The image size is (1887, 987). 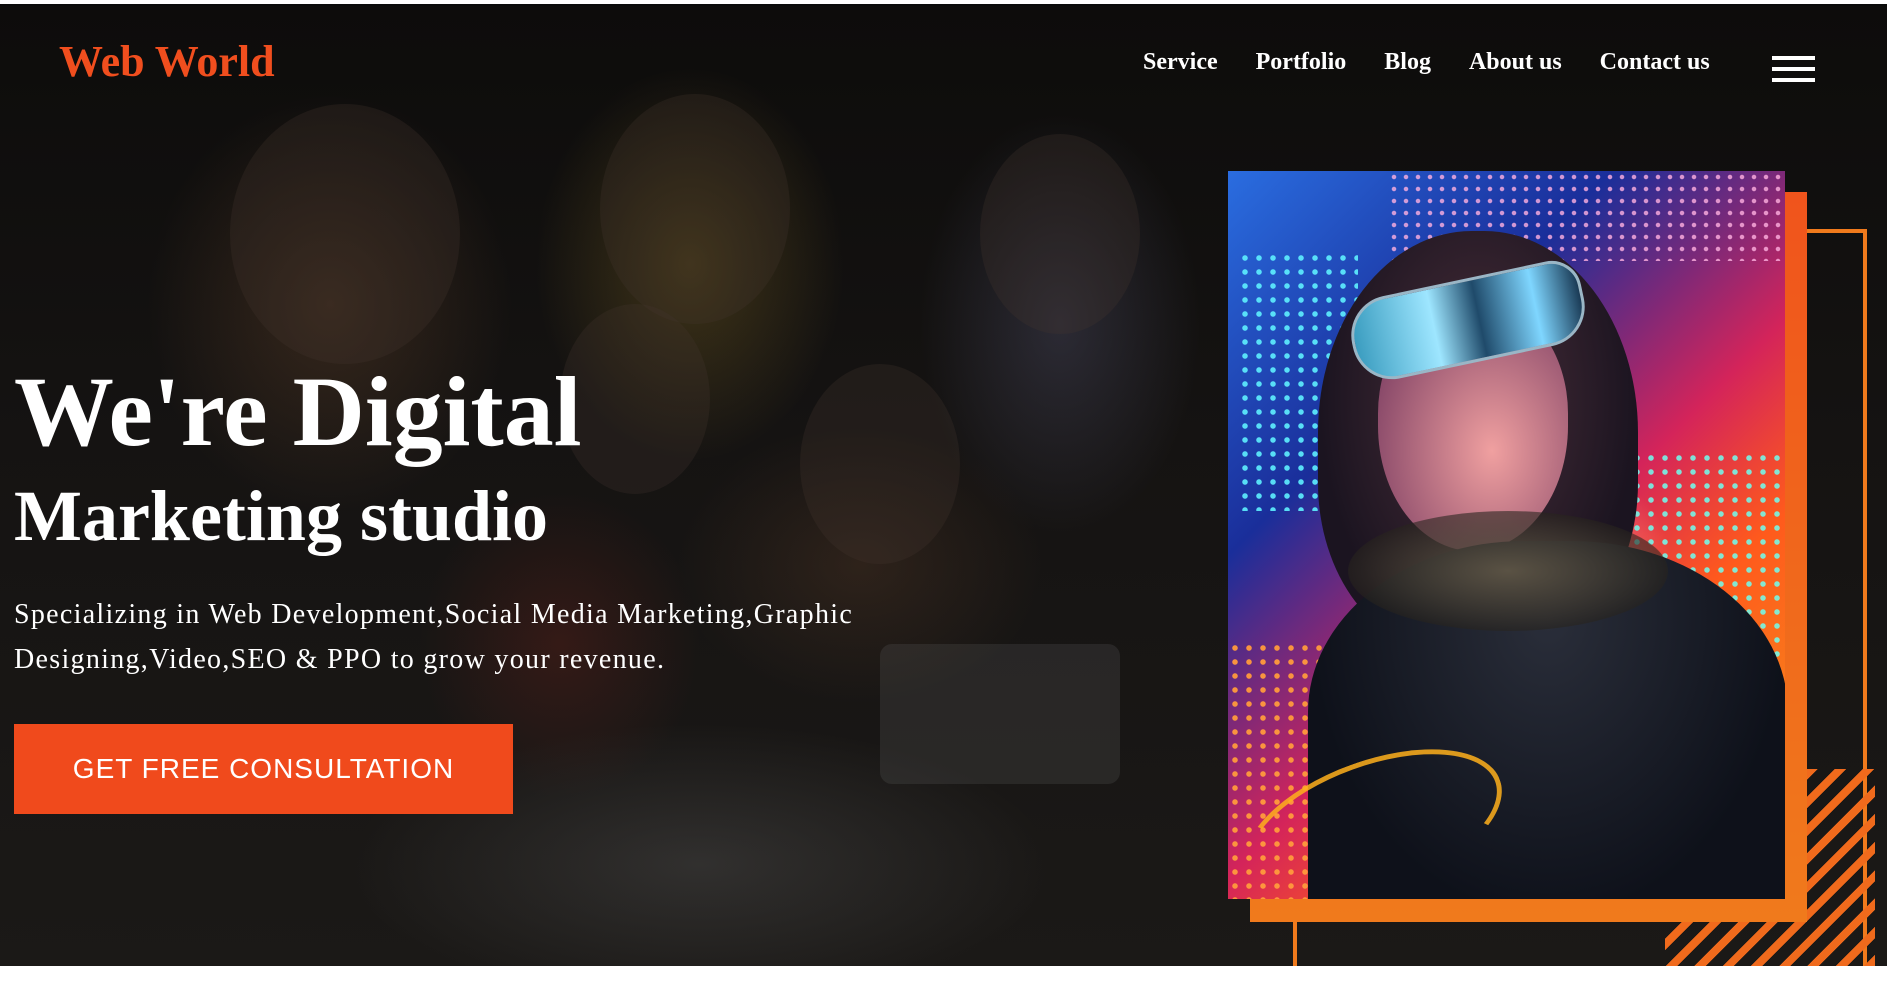 What do you see at coordinates (263, 769) in the screenshot?
I see `free-consultation-button: GET FREE CONSULTATION` at bounding box center [263, 769].